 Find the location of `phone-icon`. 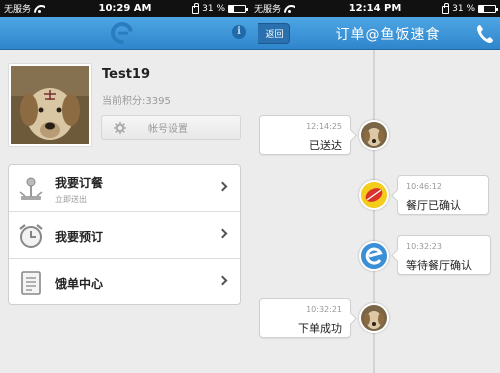

phone-icon is located at coordinates (485, 34).